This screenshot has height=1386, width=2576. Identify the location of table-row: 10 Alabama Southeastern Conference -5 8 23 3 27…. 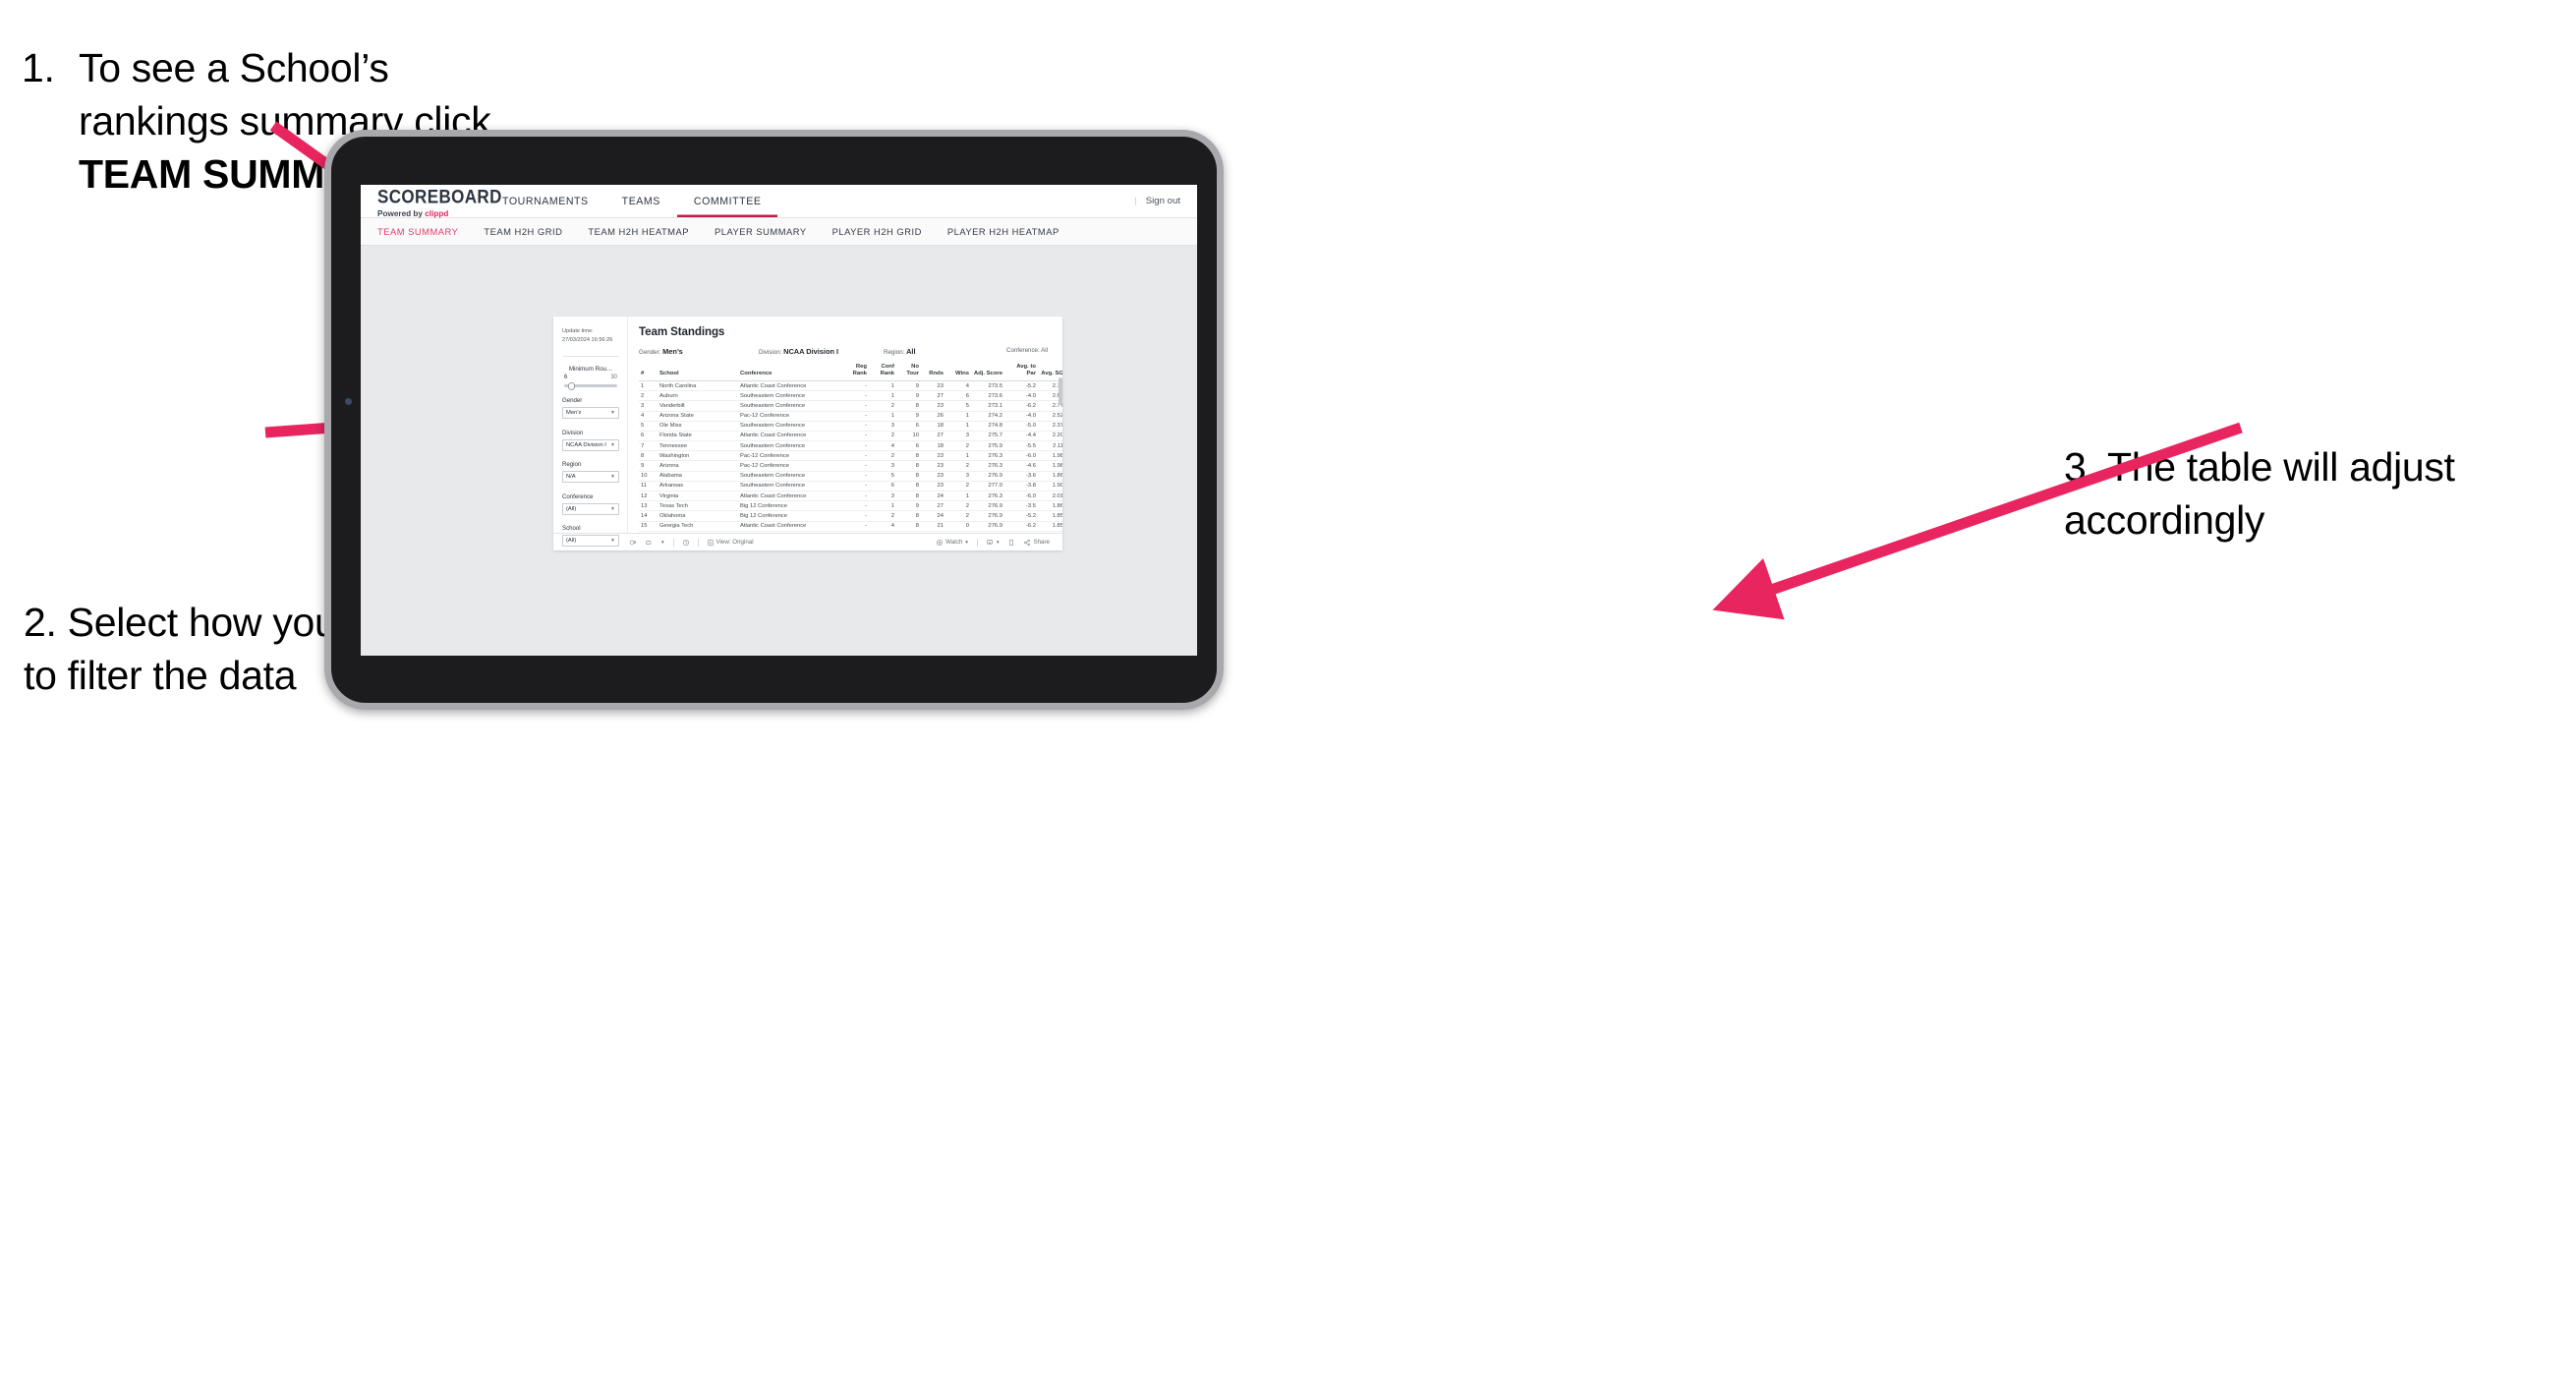
(850, 476).